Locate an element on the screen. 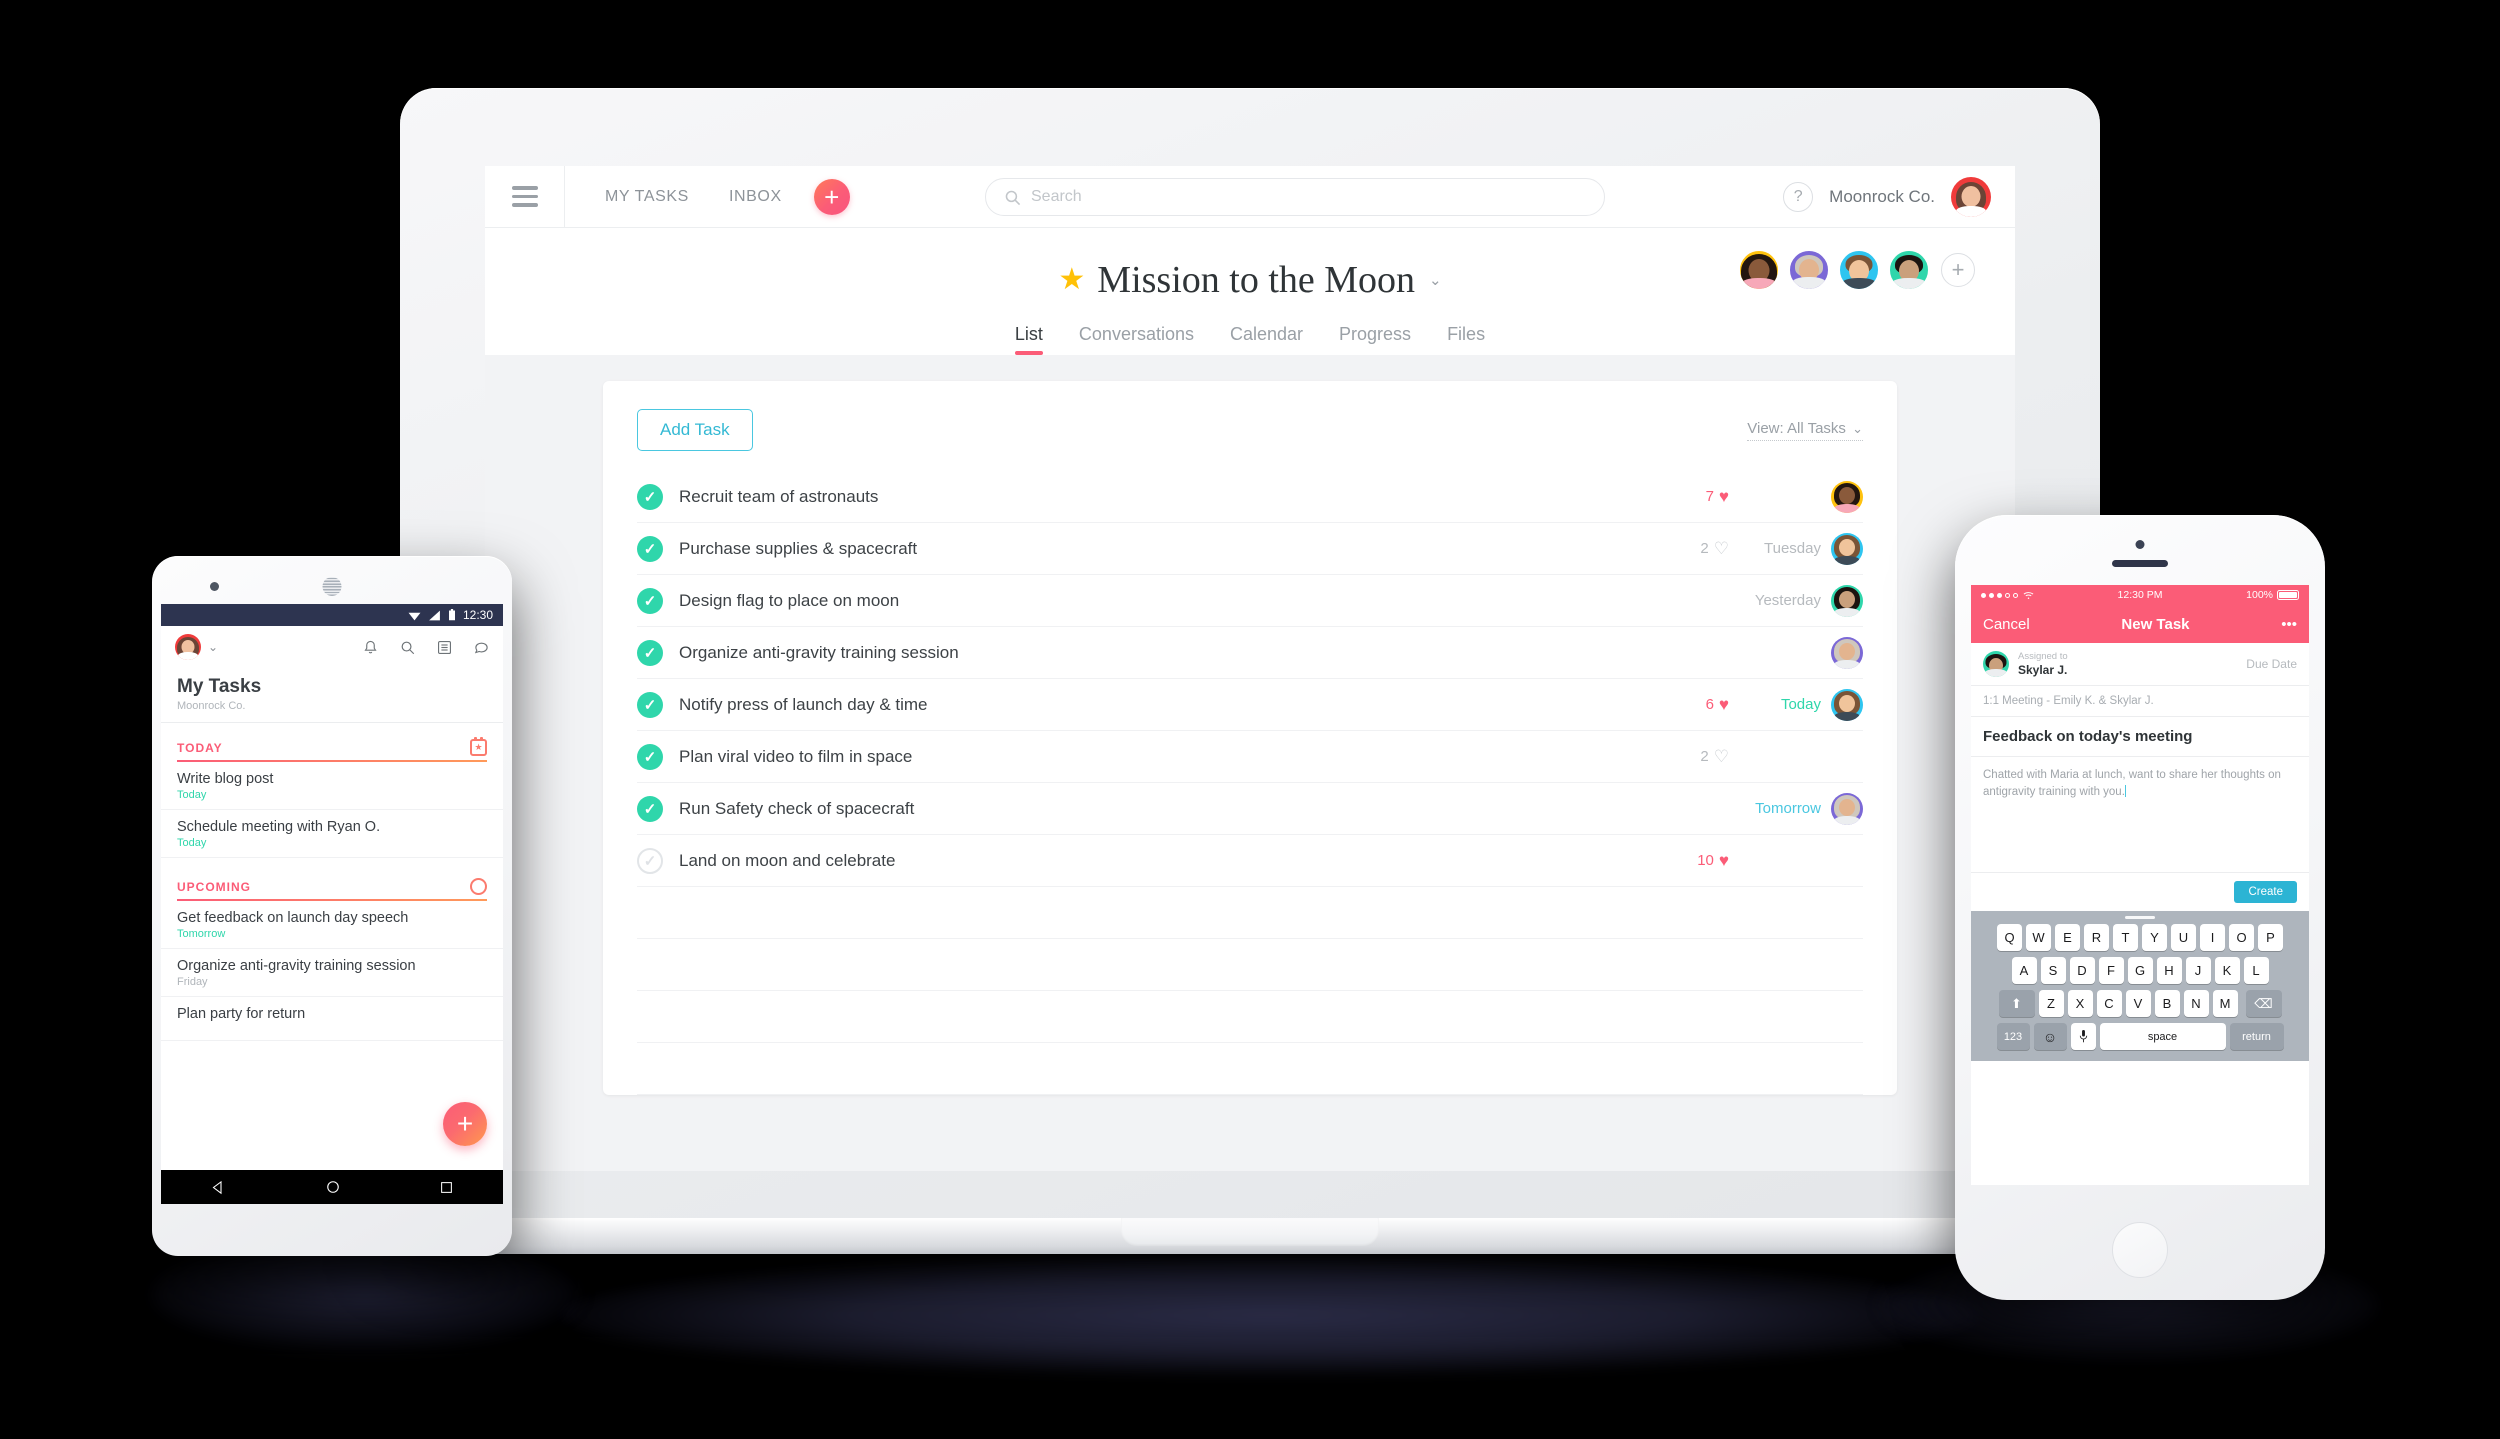 The image size is (2500, 1439). add-task-fab: + is located at coordinates (465, 1124).